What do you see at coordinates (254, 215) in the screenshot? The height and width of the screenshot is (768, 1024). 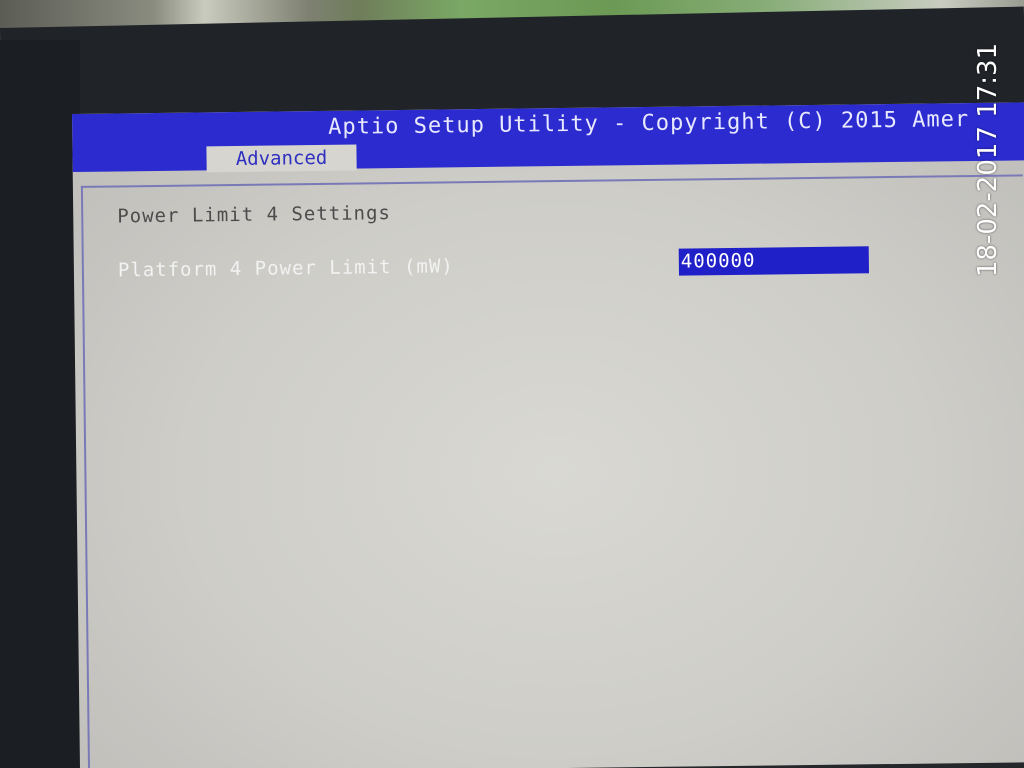 I see `section-title: Power Limit 4 Settings` at bounding box center [254, 215].